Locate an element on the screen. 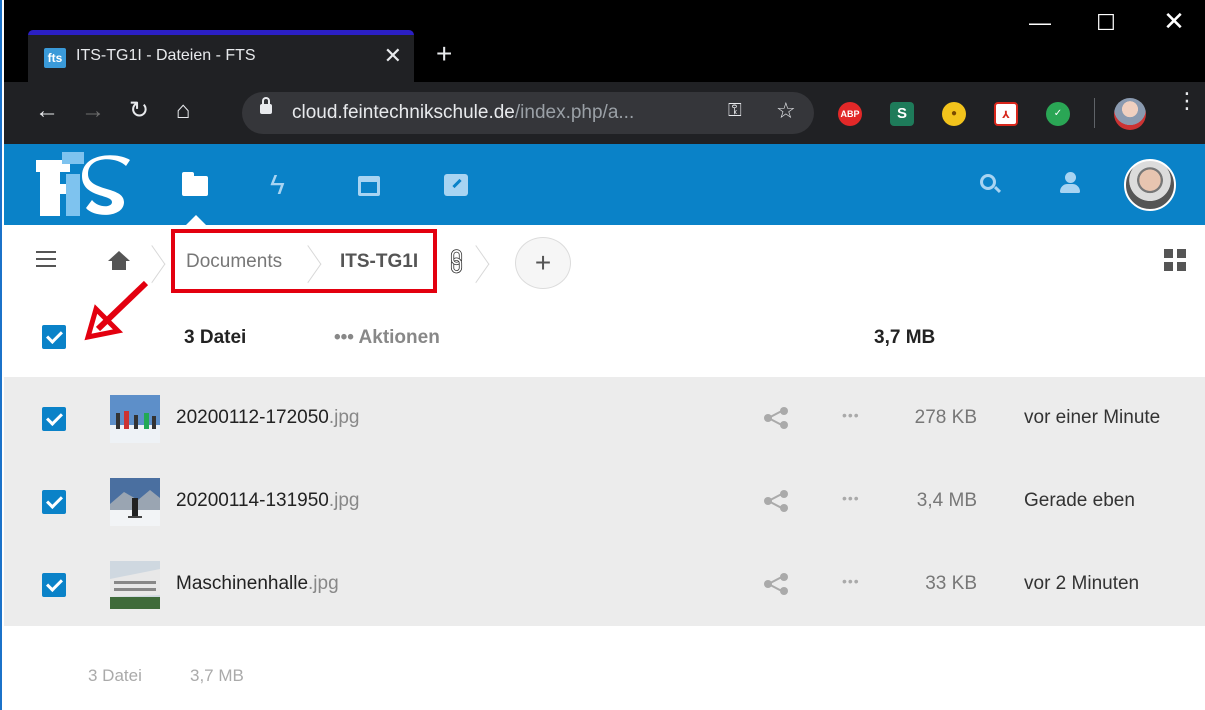 This screenshot has height=710, width=1205. adblock-extension-icon: ABP is located at coordinates (850, 114).